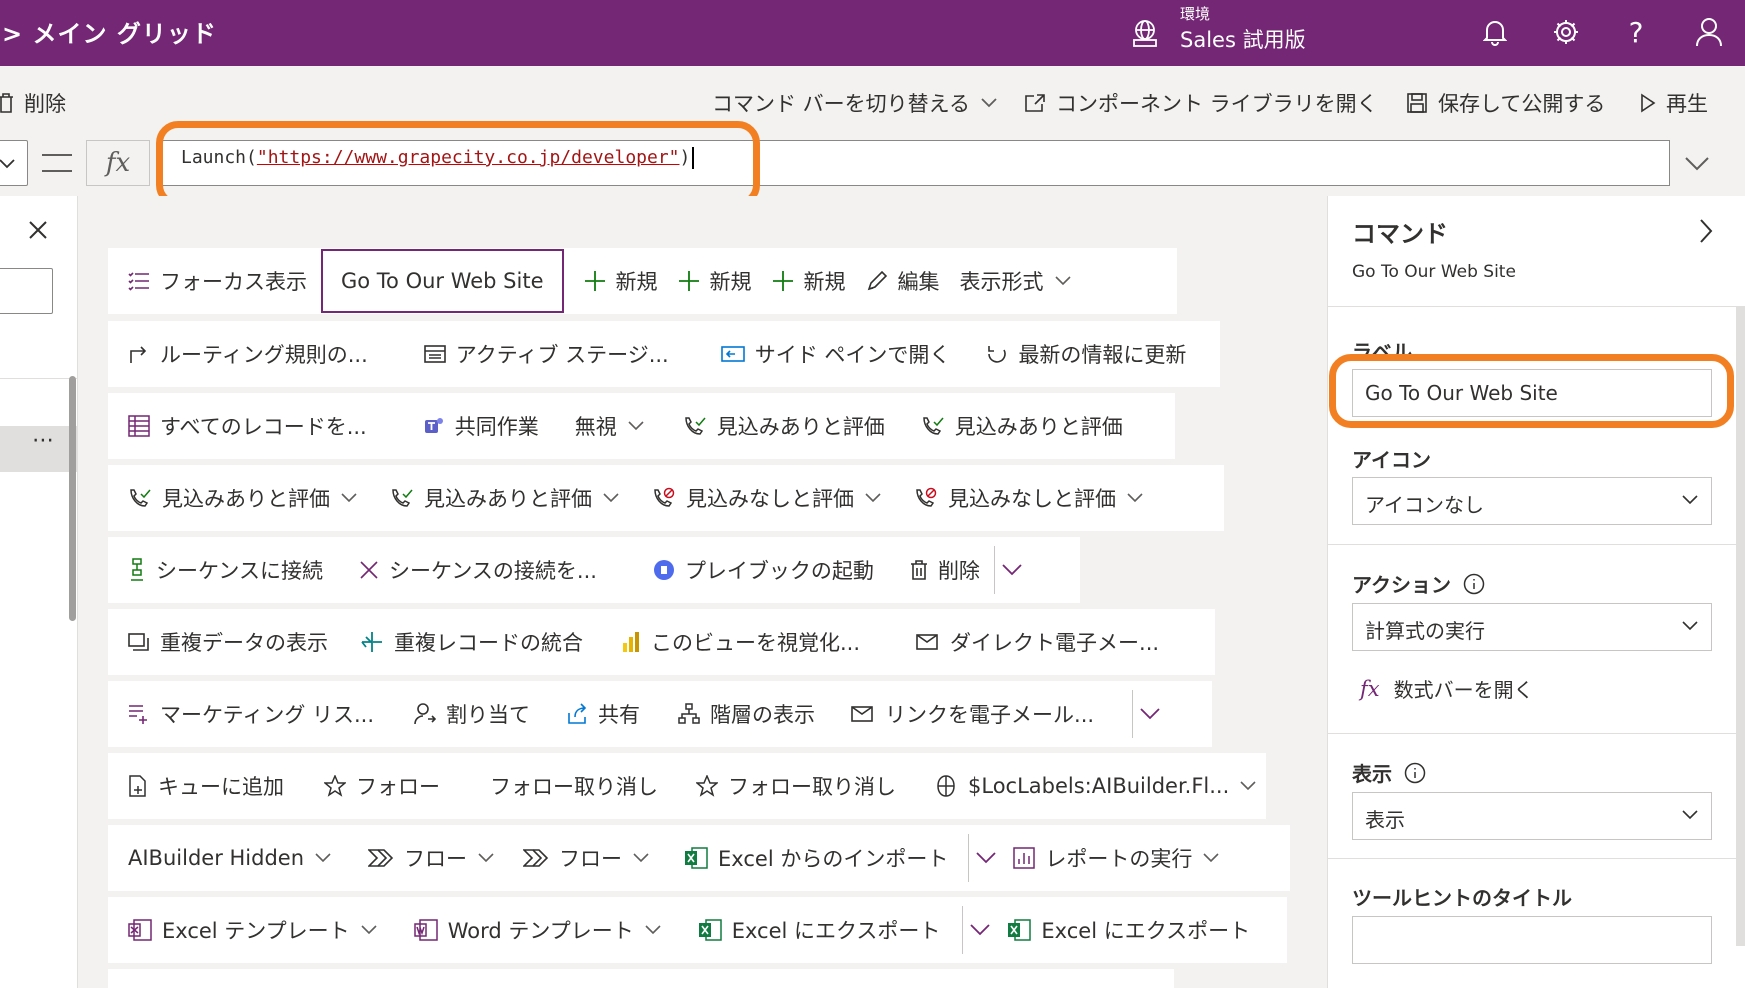 Image resolution: width=1745 pixels, height=988 pixels. Describe the element at coordinates (693, 158) in the screenshot. I see `text-caret` at that location.